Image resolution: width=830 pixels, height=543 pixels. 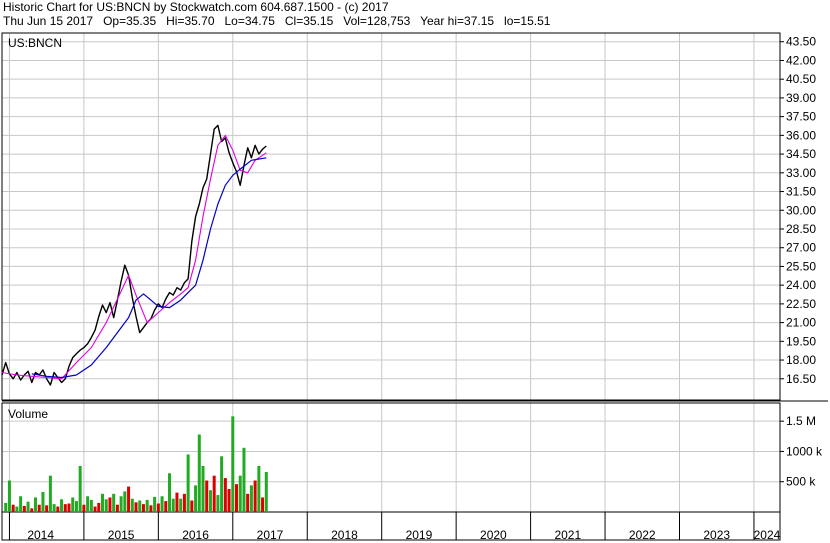 What do you see at coordinates (801, 266) in the screenshot?
I see `price-tick-label: 25.50` at bounding box center [801, 266].